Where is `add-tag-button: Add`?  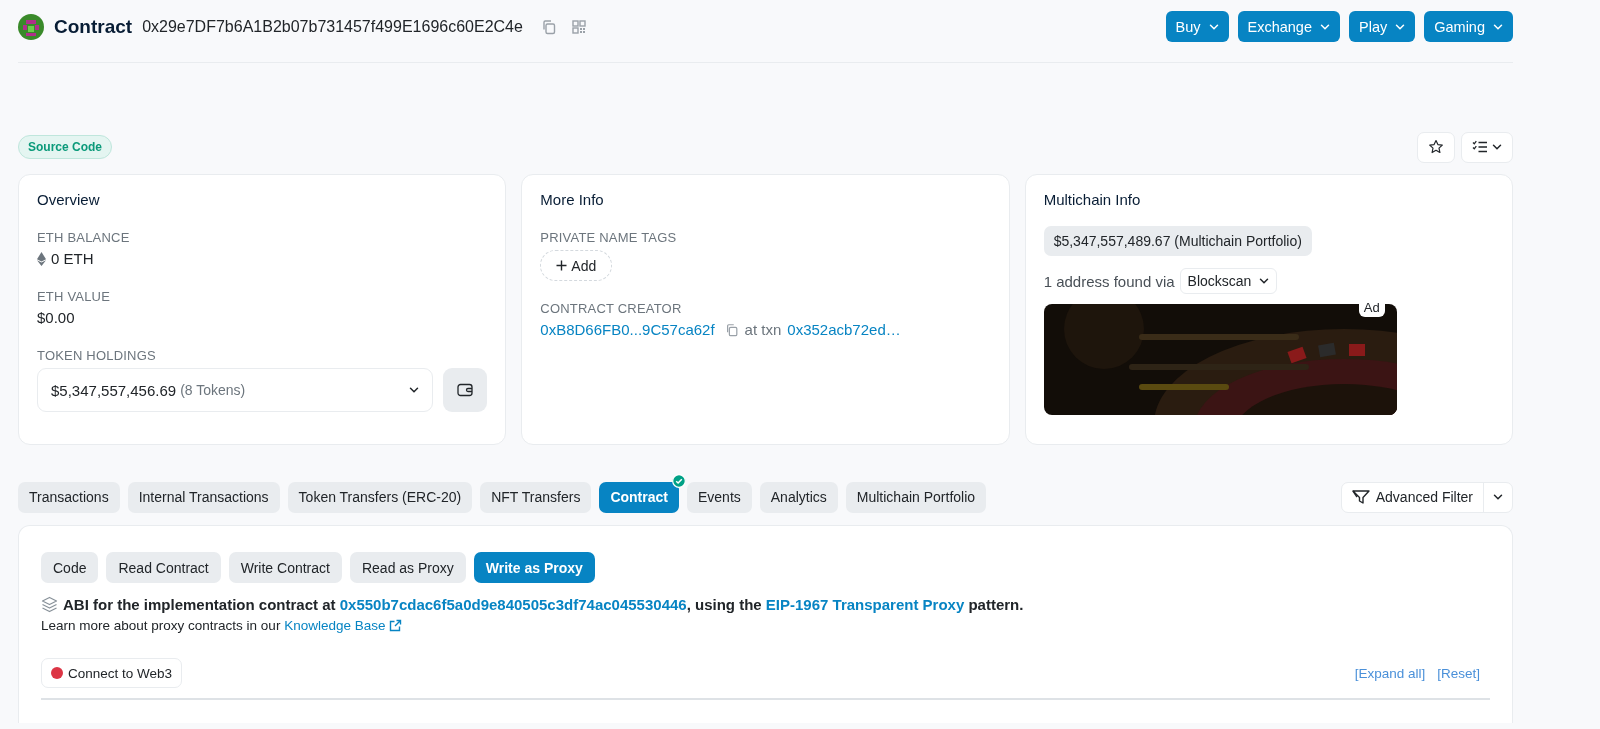 add-tag-button: Add is located at coordinates (576, 265).